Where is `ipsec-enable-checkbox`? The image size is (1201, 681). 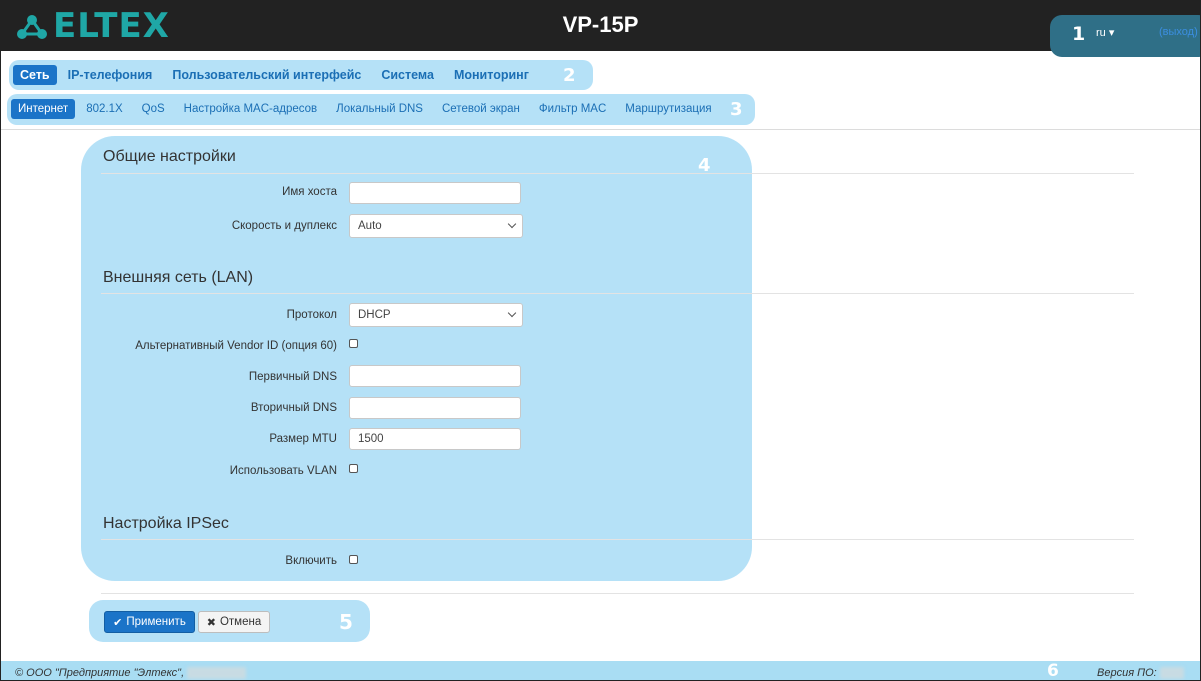
ipsec-enable-checkbox is located at coordinates (353, 559).